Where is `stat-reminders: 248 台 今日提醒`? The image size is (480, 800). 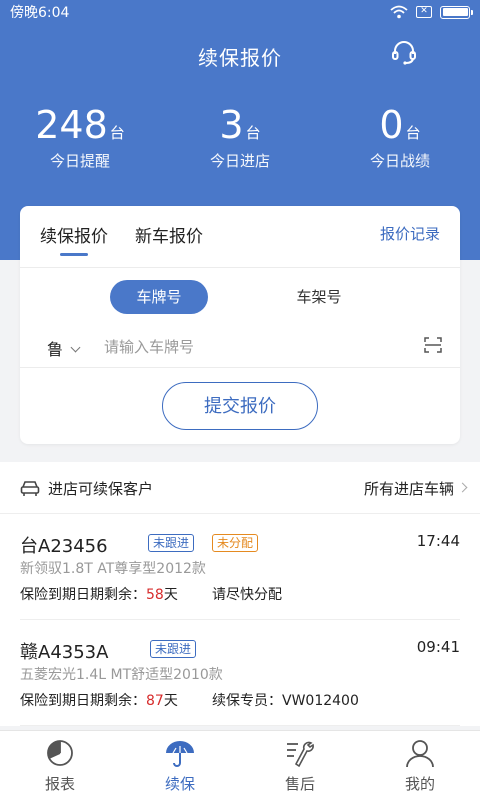 stat-reminders: 248 台 今日提醒 is located at coordinates (80, 137).